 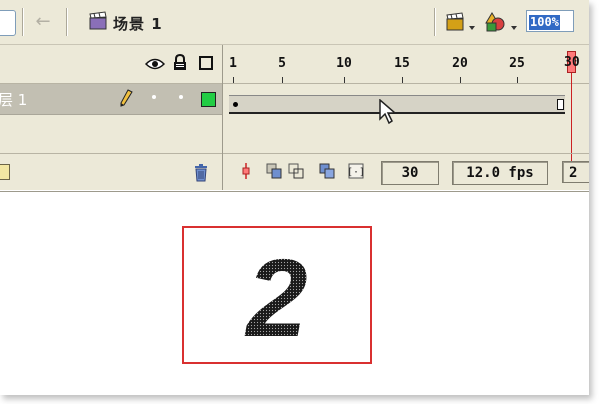 What do you see at coordinates (575, 172) in the screenshot?
I see `elapsed-time-field: 2` at bounding box center [575, 172].